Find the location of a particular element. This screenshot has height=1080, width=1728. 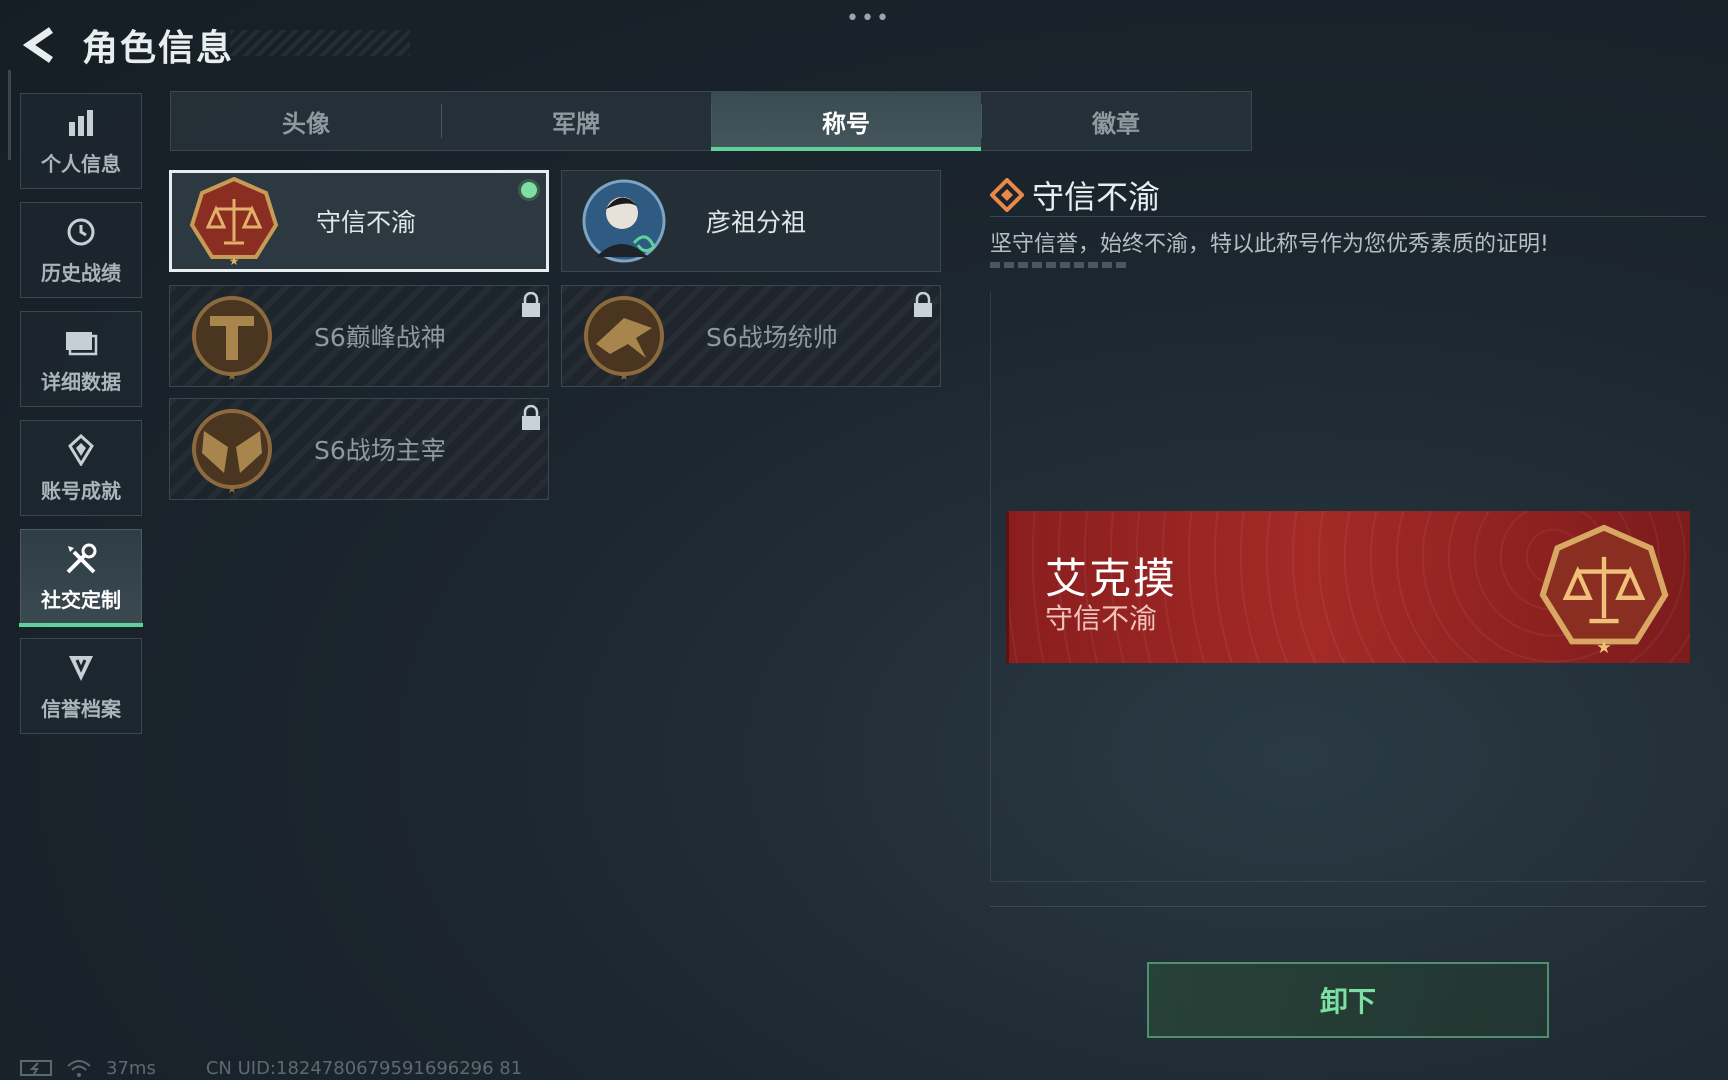

title-name: 守信不渝 is located at coordinates (366, 222).